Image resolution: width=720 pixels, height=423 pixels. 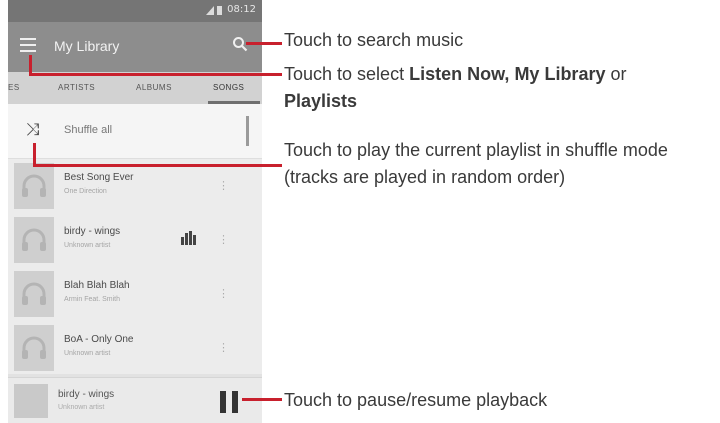 What do you see at coordinates (135, 294) in the screenshot?
I see `song-row: Blah Blah Blah Armin Feat. Smith ⋮` at bounding box center [135, 294].